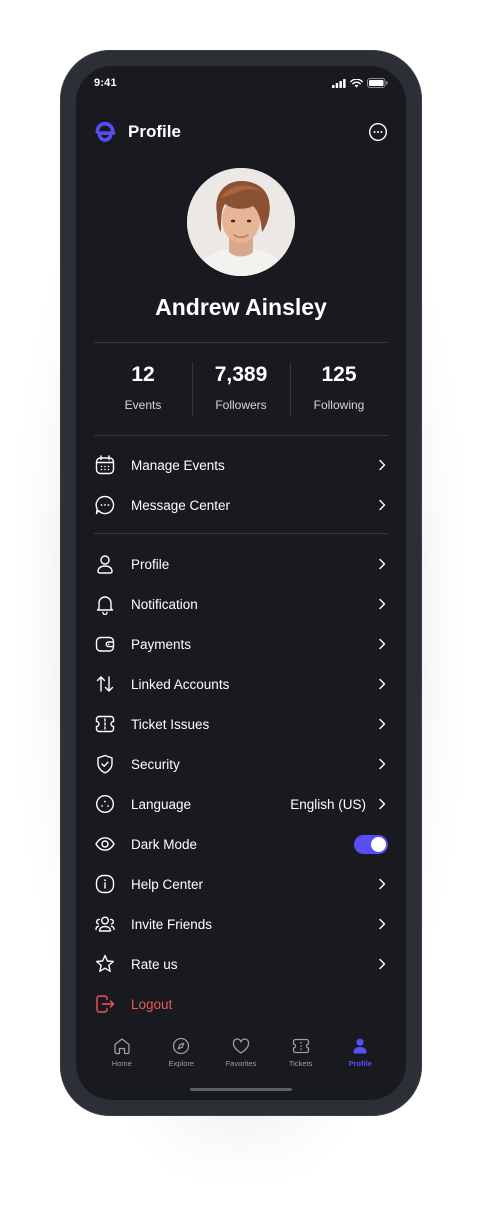 This screenshot has width=497, height=1227. I want to click on compass-icon, so click(181, 1046).